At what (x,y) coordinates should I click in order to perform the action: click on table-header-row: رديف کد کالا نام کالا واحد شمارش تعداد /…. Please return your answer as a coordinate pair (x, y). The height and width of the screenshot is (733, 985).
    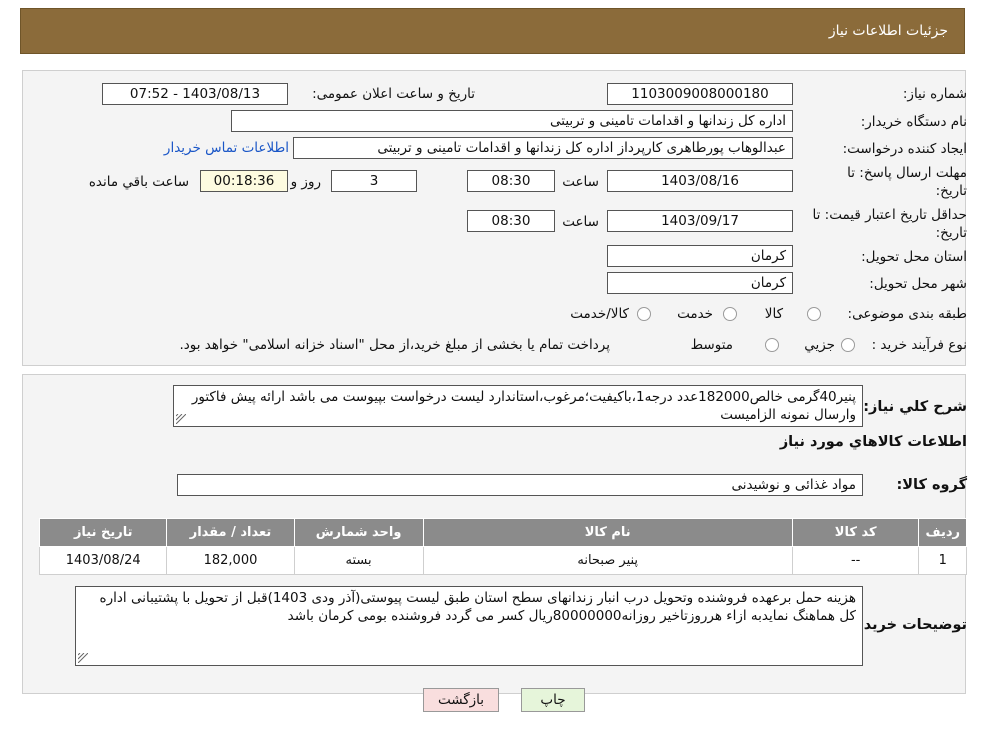
    Looking at the image, I should click on (502, 532).